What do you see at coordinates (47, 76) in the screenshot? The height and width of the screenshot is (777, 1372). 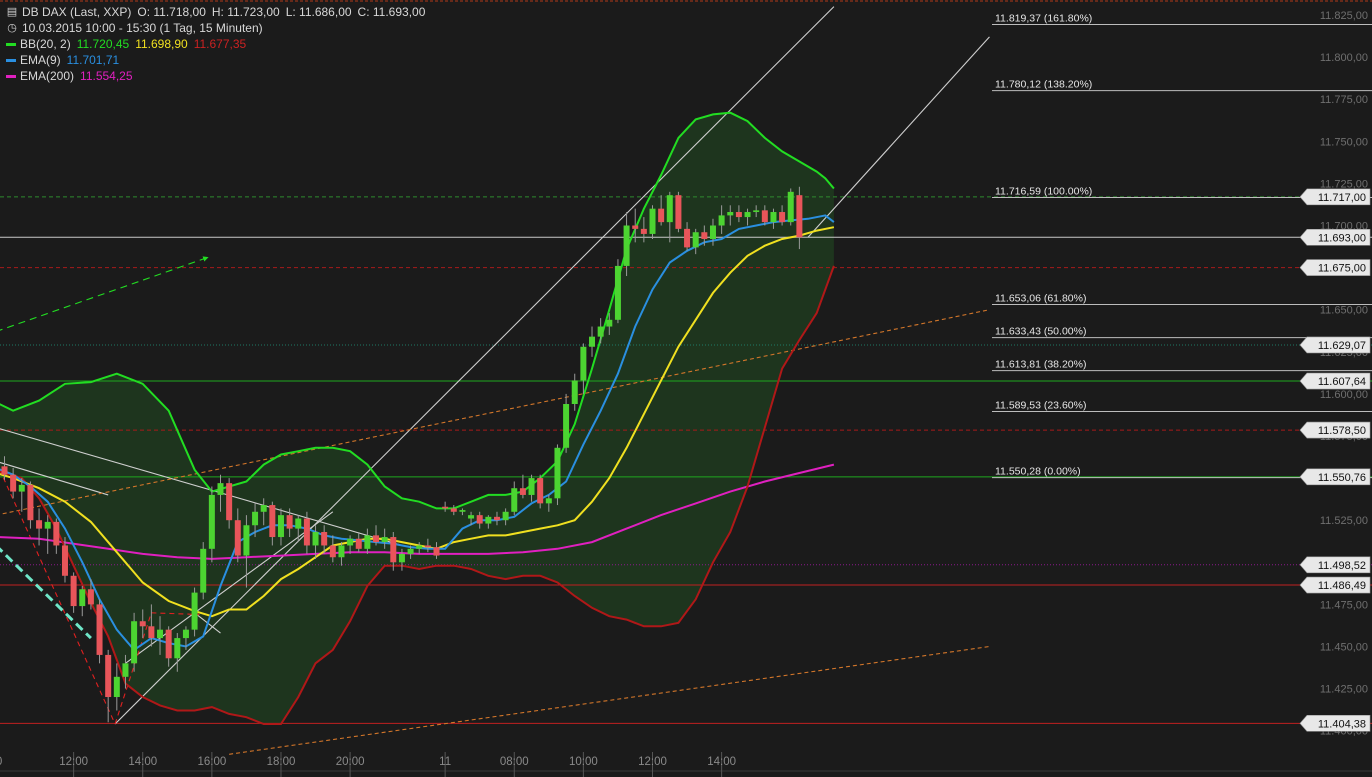 I see `ema200-label: EMA(200)` at bounding box center [47, 76].